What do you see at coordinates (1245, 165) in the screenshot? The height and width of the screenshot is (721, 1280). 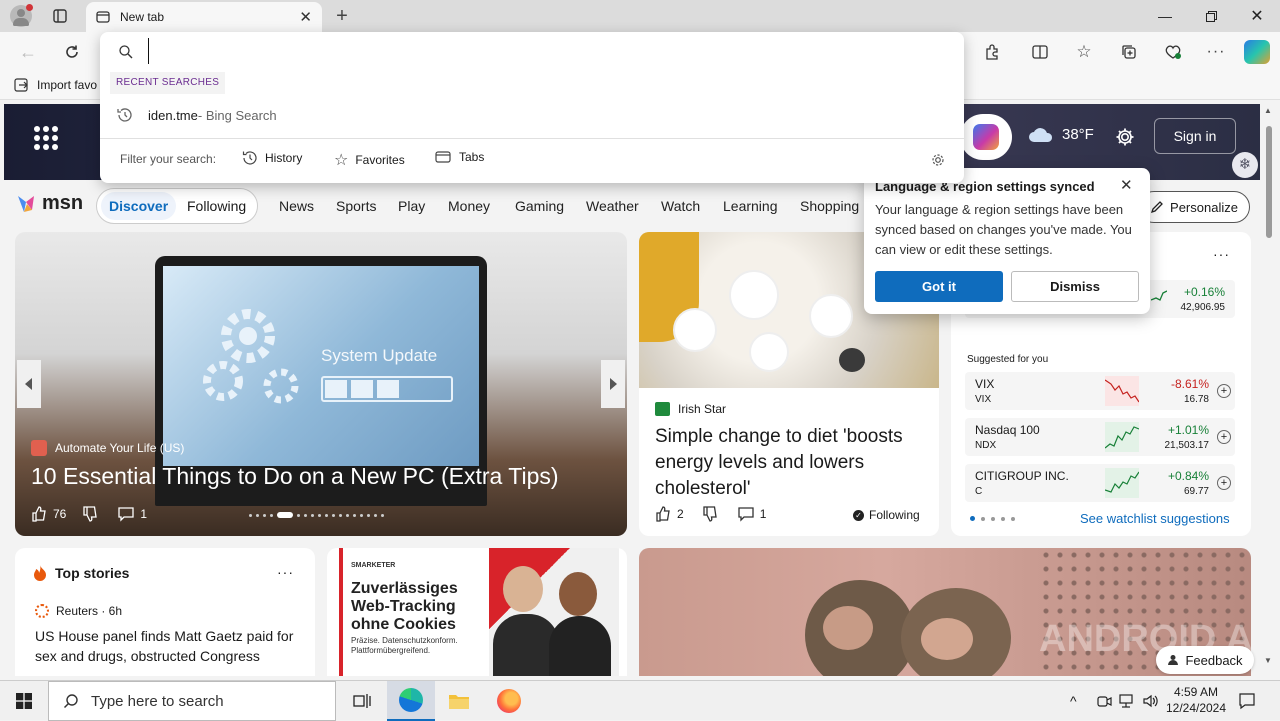 I see `background-icon: ❄` at bounding box center [1245, 165].